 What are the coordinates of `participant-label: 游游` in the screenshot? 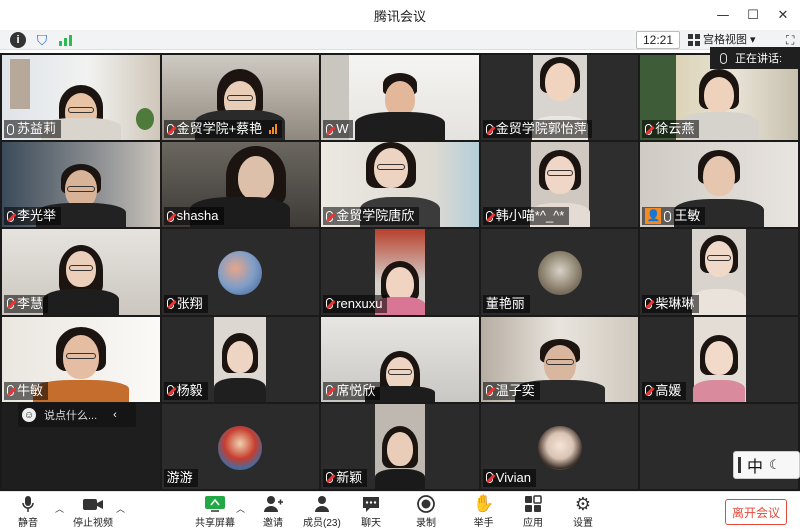 It's located at (180, 477).